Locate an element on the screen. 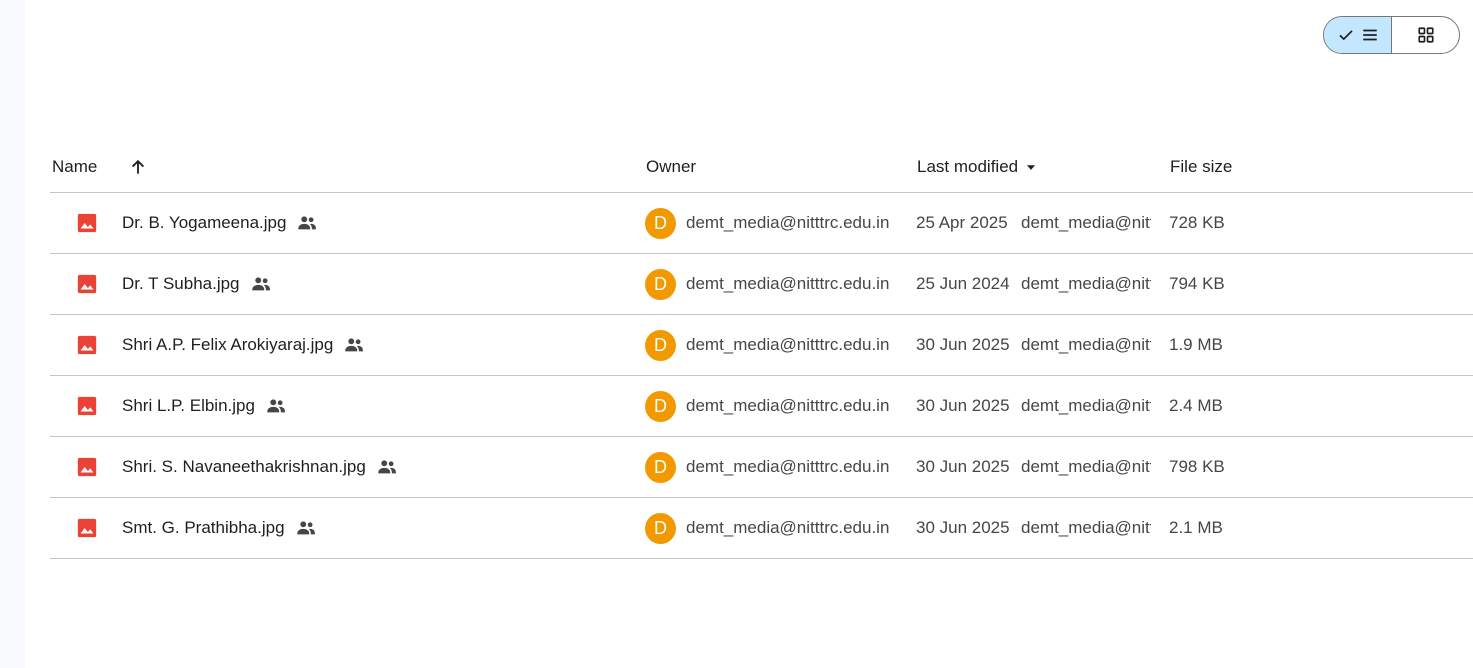 This screenshot has height=668, width=1473. list-icon is located at coordinates (1370, 35).